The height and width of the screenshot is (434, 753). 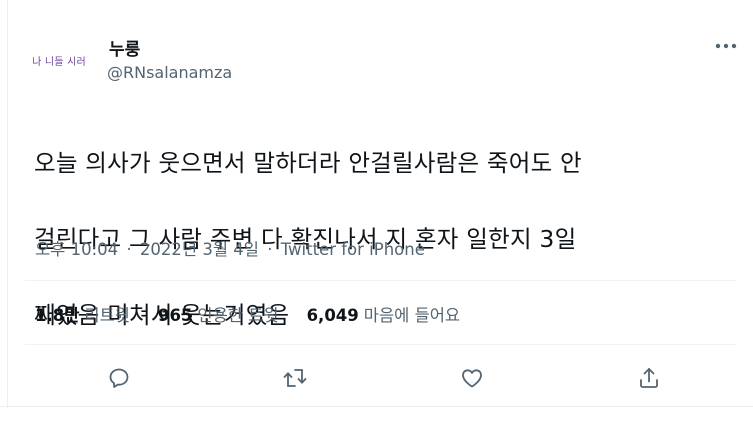 I want to click on author-handle: @RNsalanamza, so click(x=169, y=72).